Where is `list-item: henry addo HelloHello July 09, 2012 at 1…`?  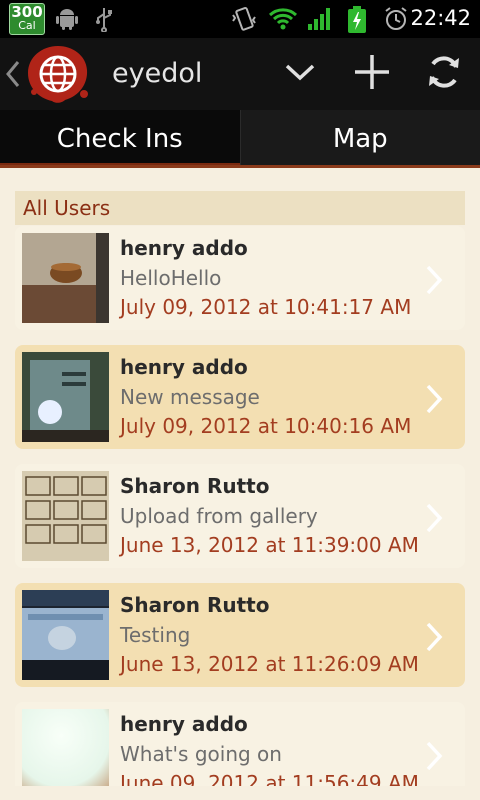
list-item: henry addo HelloHello July 09, 2012 at 1… is located at coordinates (240, 278).